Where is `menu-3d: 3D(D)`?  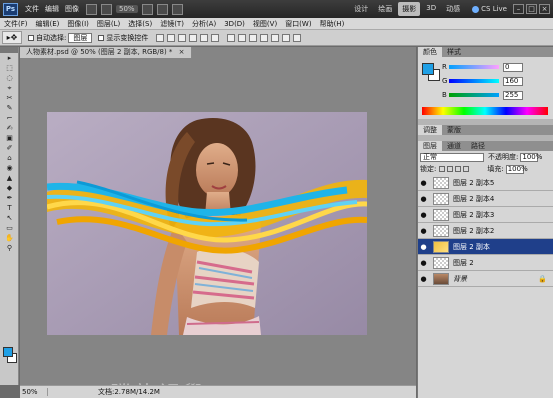 menu-3d: 3D(D) is located at coordinates (234, 24).